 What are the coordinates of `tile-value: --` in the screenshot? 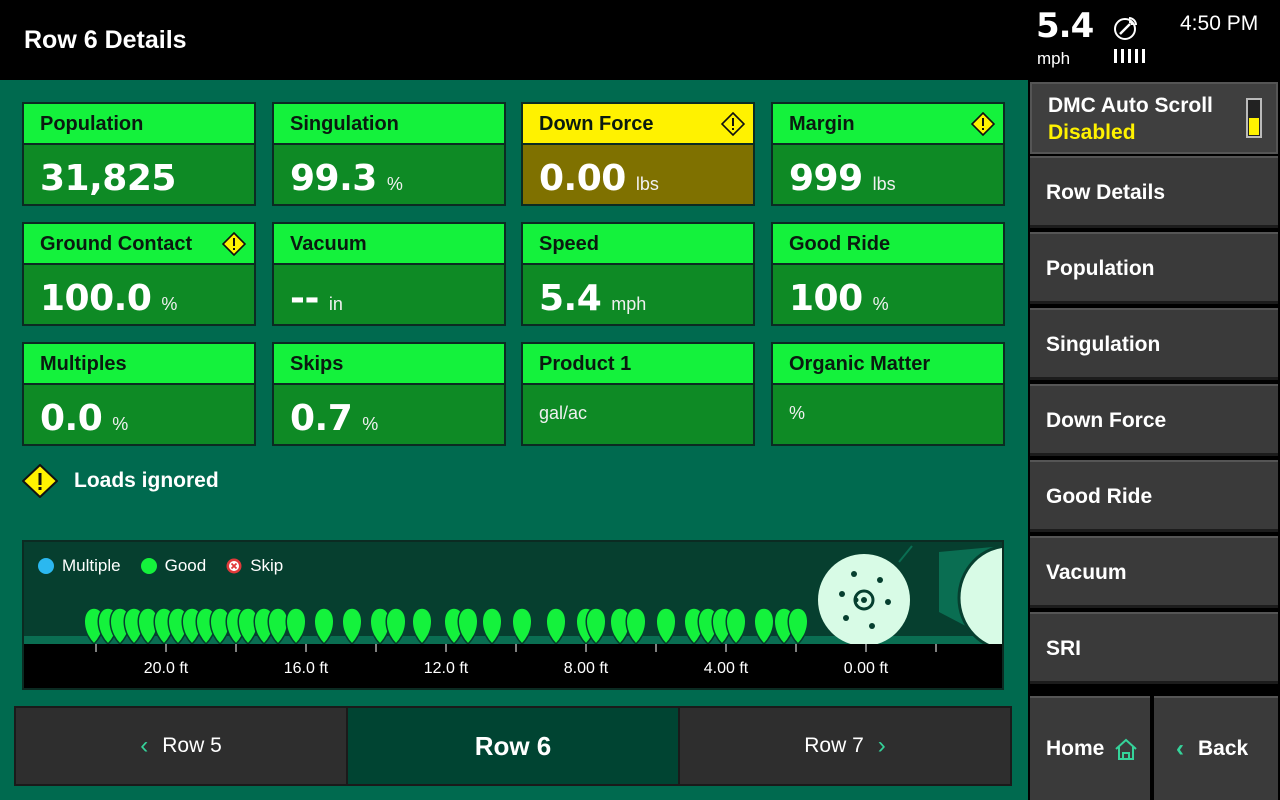 It's located at (304, 298).